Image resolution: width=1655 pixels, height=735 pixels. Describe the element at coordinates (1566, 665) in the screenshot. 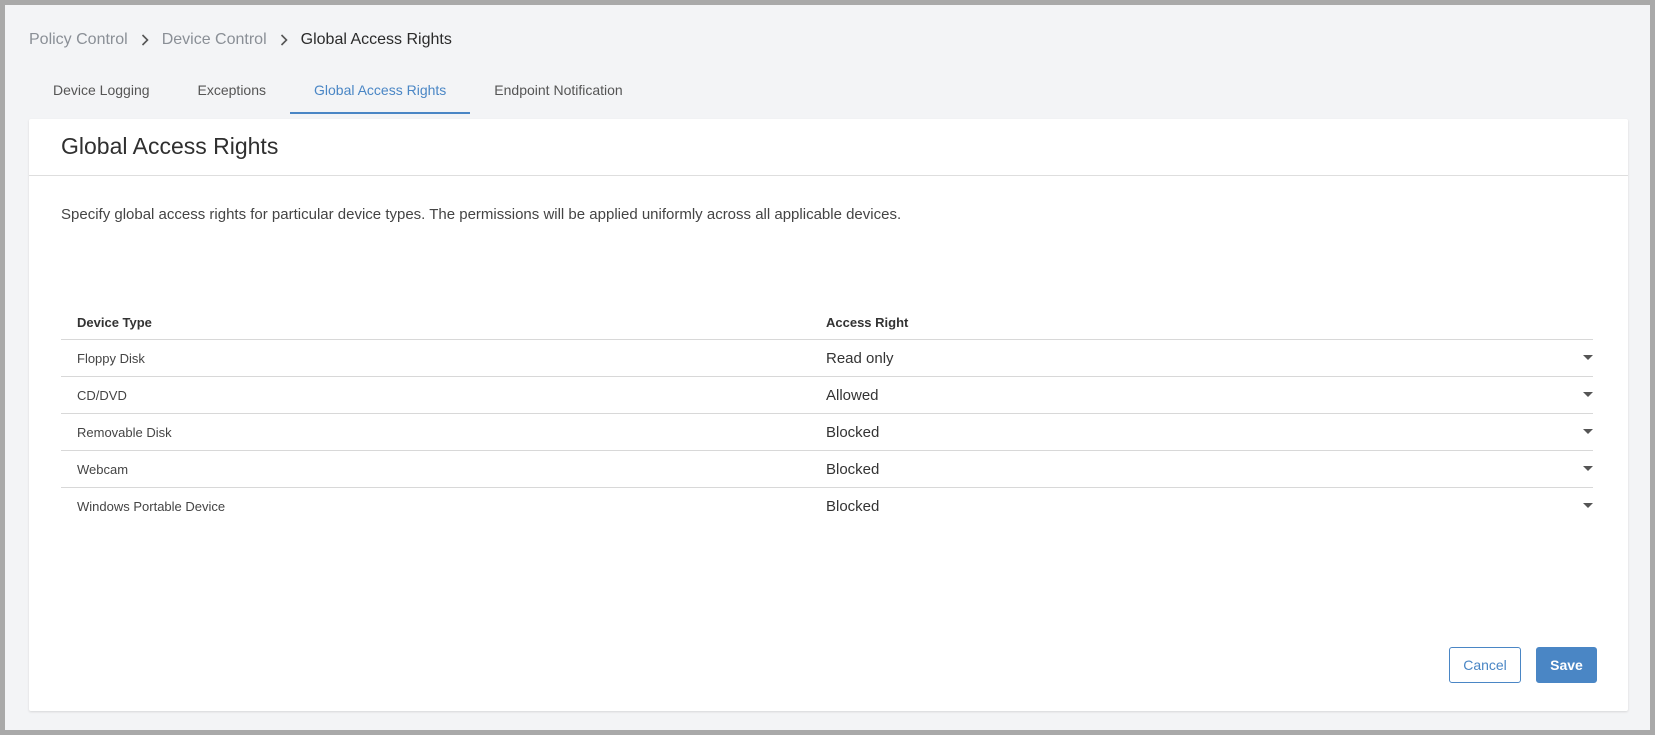

I see `save-button: Save` at that location.